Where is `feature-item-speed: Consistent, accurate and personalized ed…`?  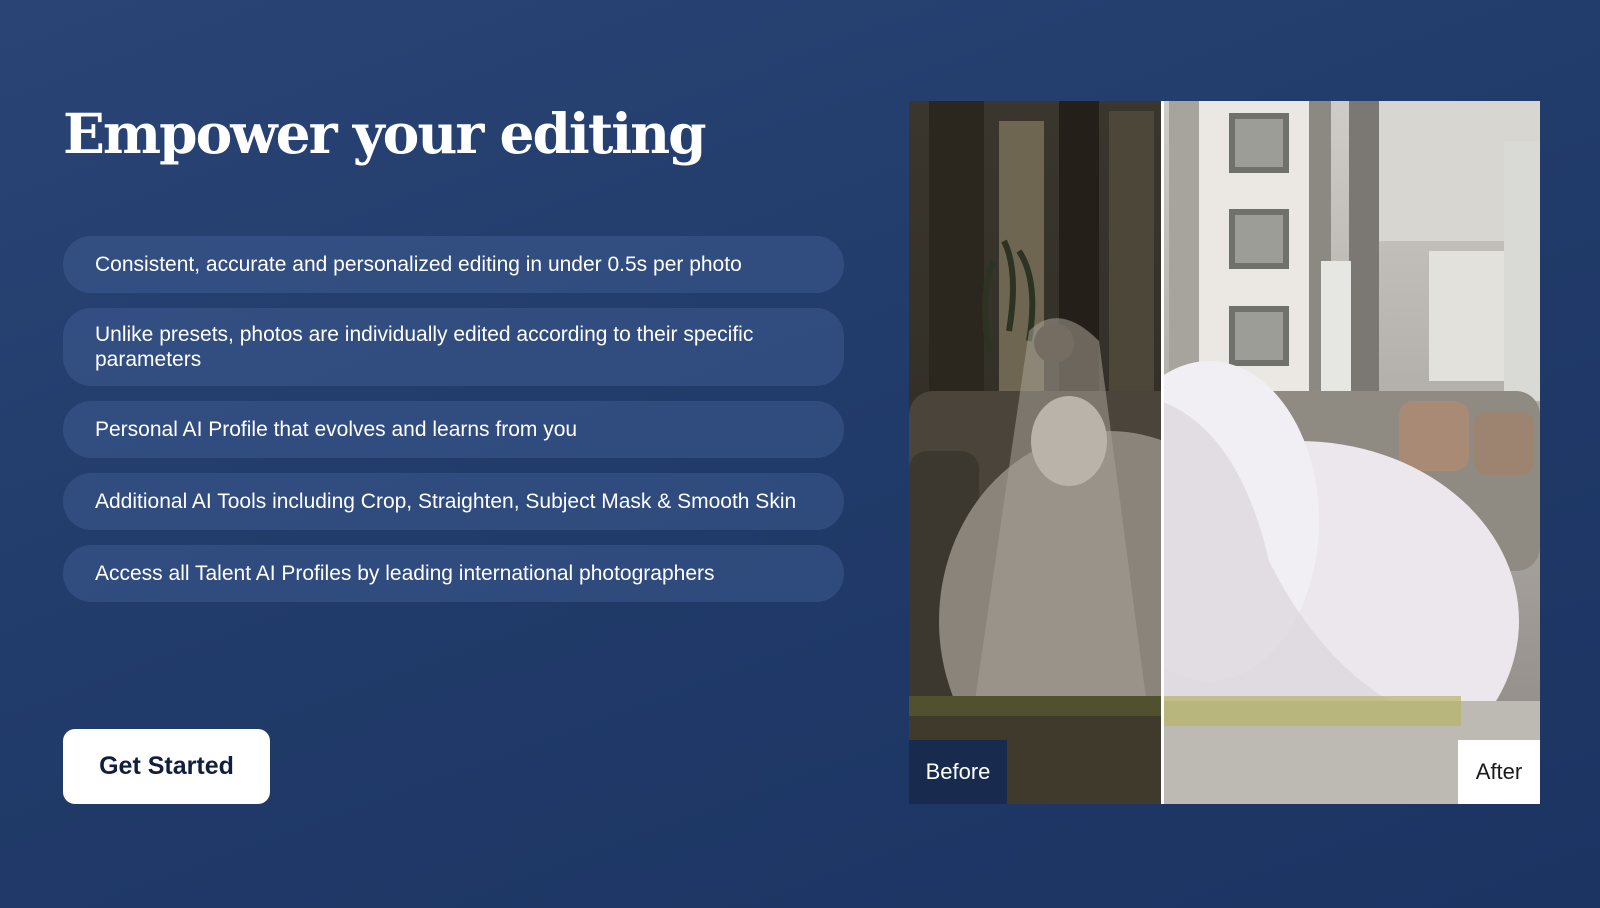 feature-item-speed: Consistent, accurate and personalized ed… is located at coordinates (453, 264).